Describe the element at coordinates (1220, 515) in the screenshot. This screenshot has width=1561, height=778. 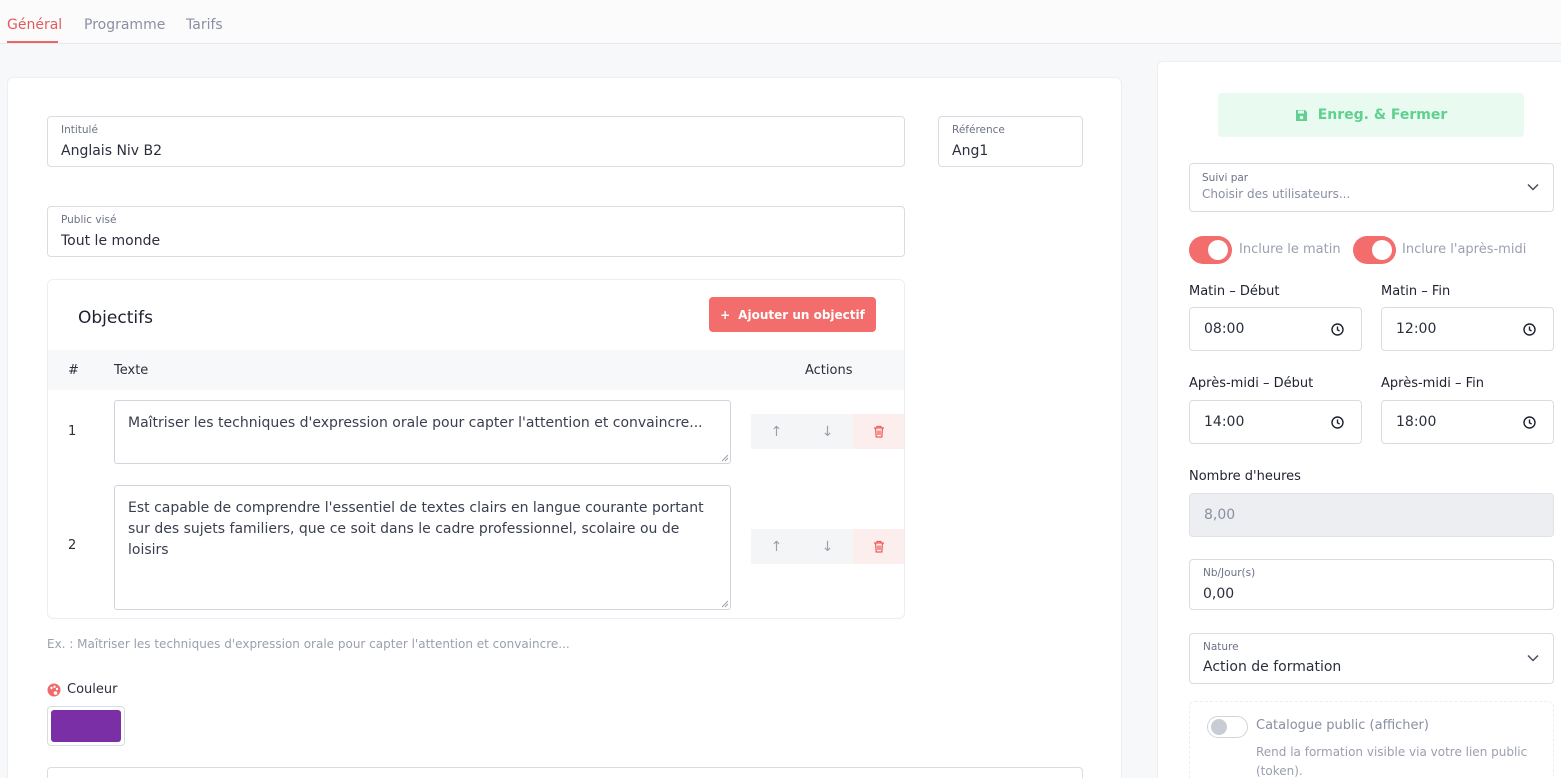
I see `heures-value: 8,00` at that location.